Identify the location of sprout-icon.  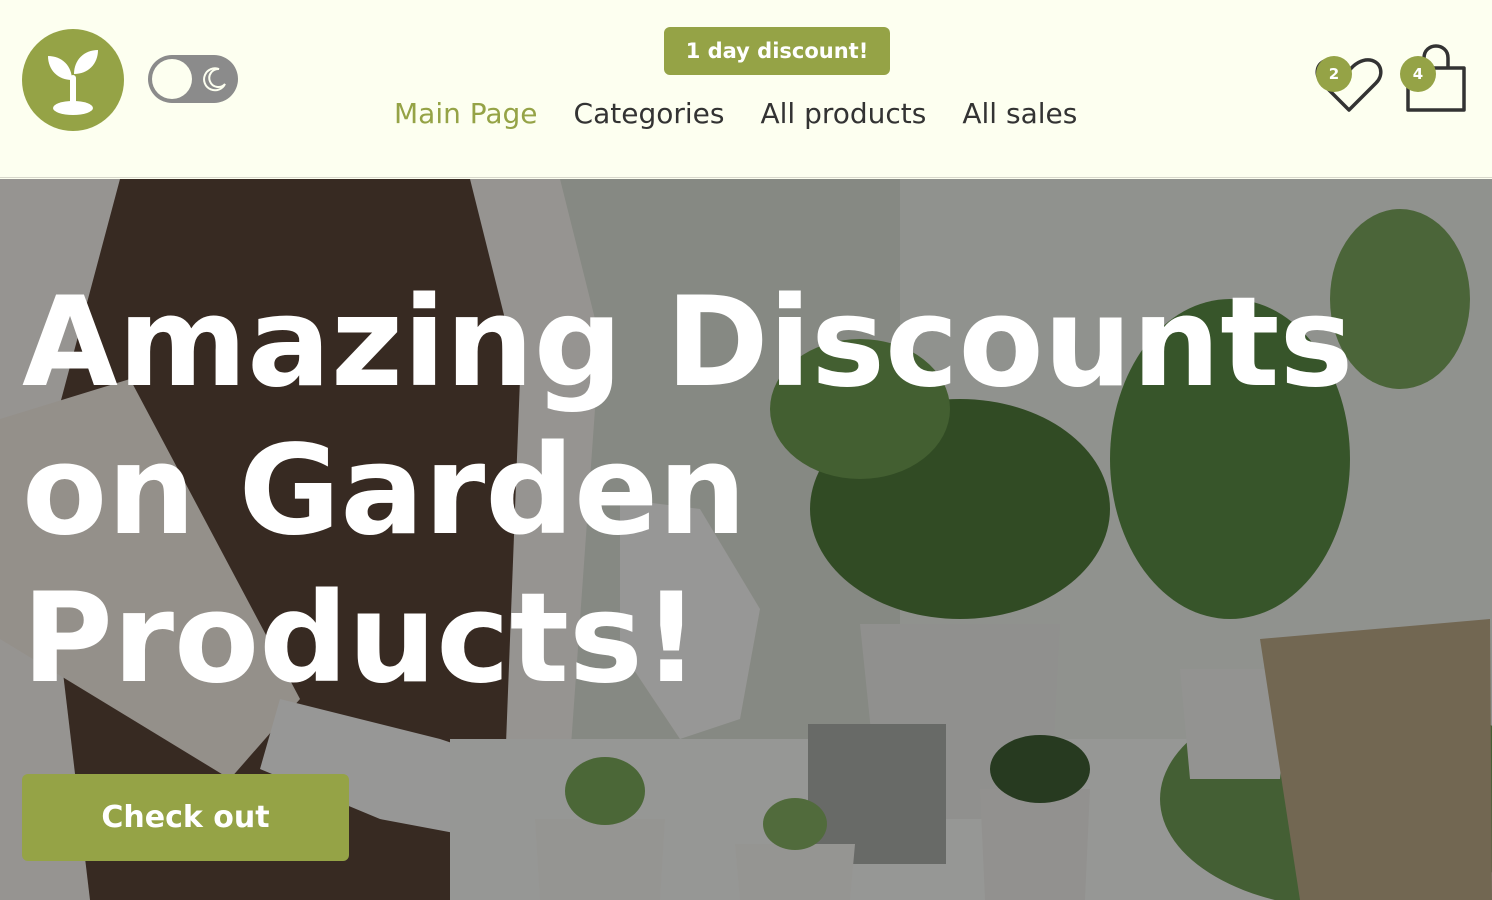
(73, 82).